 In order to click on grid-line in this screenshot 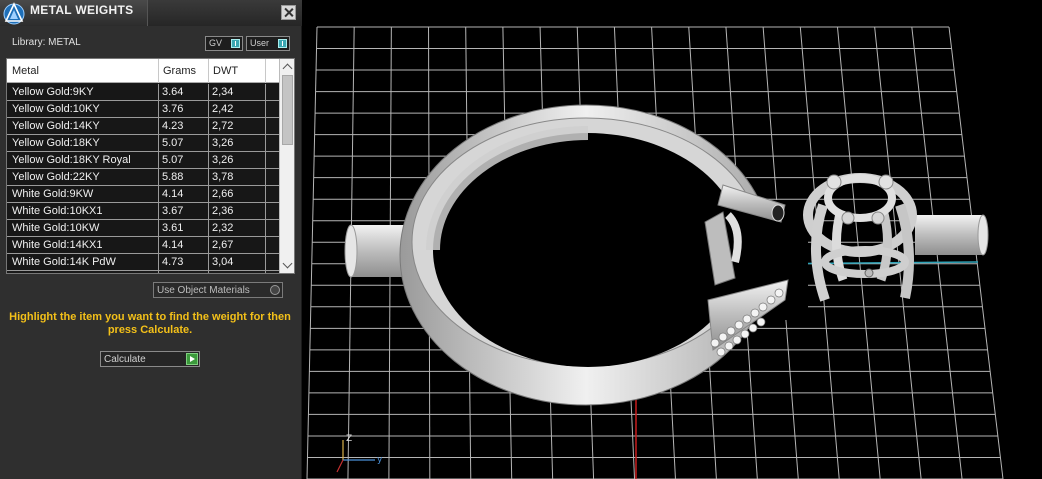, I will do `click(312, 252)`.